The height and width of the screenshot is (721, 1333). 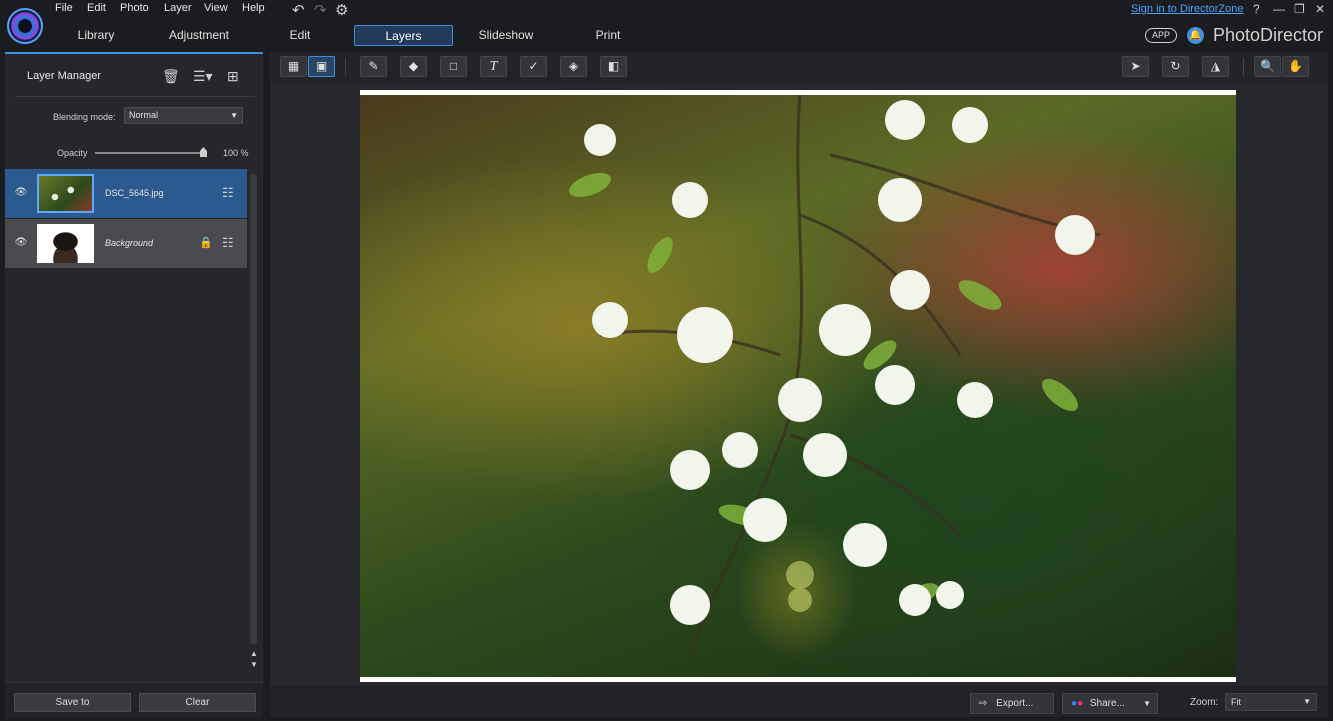 I want to click on tab-edit: Edit, so click(x=300, y=35).